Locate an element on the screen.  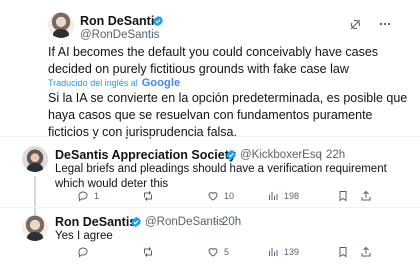
reply-count: 1 is located at coordinates (97, 196).